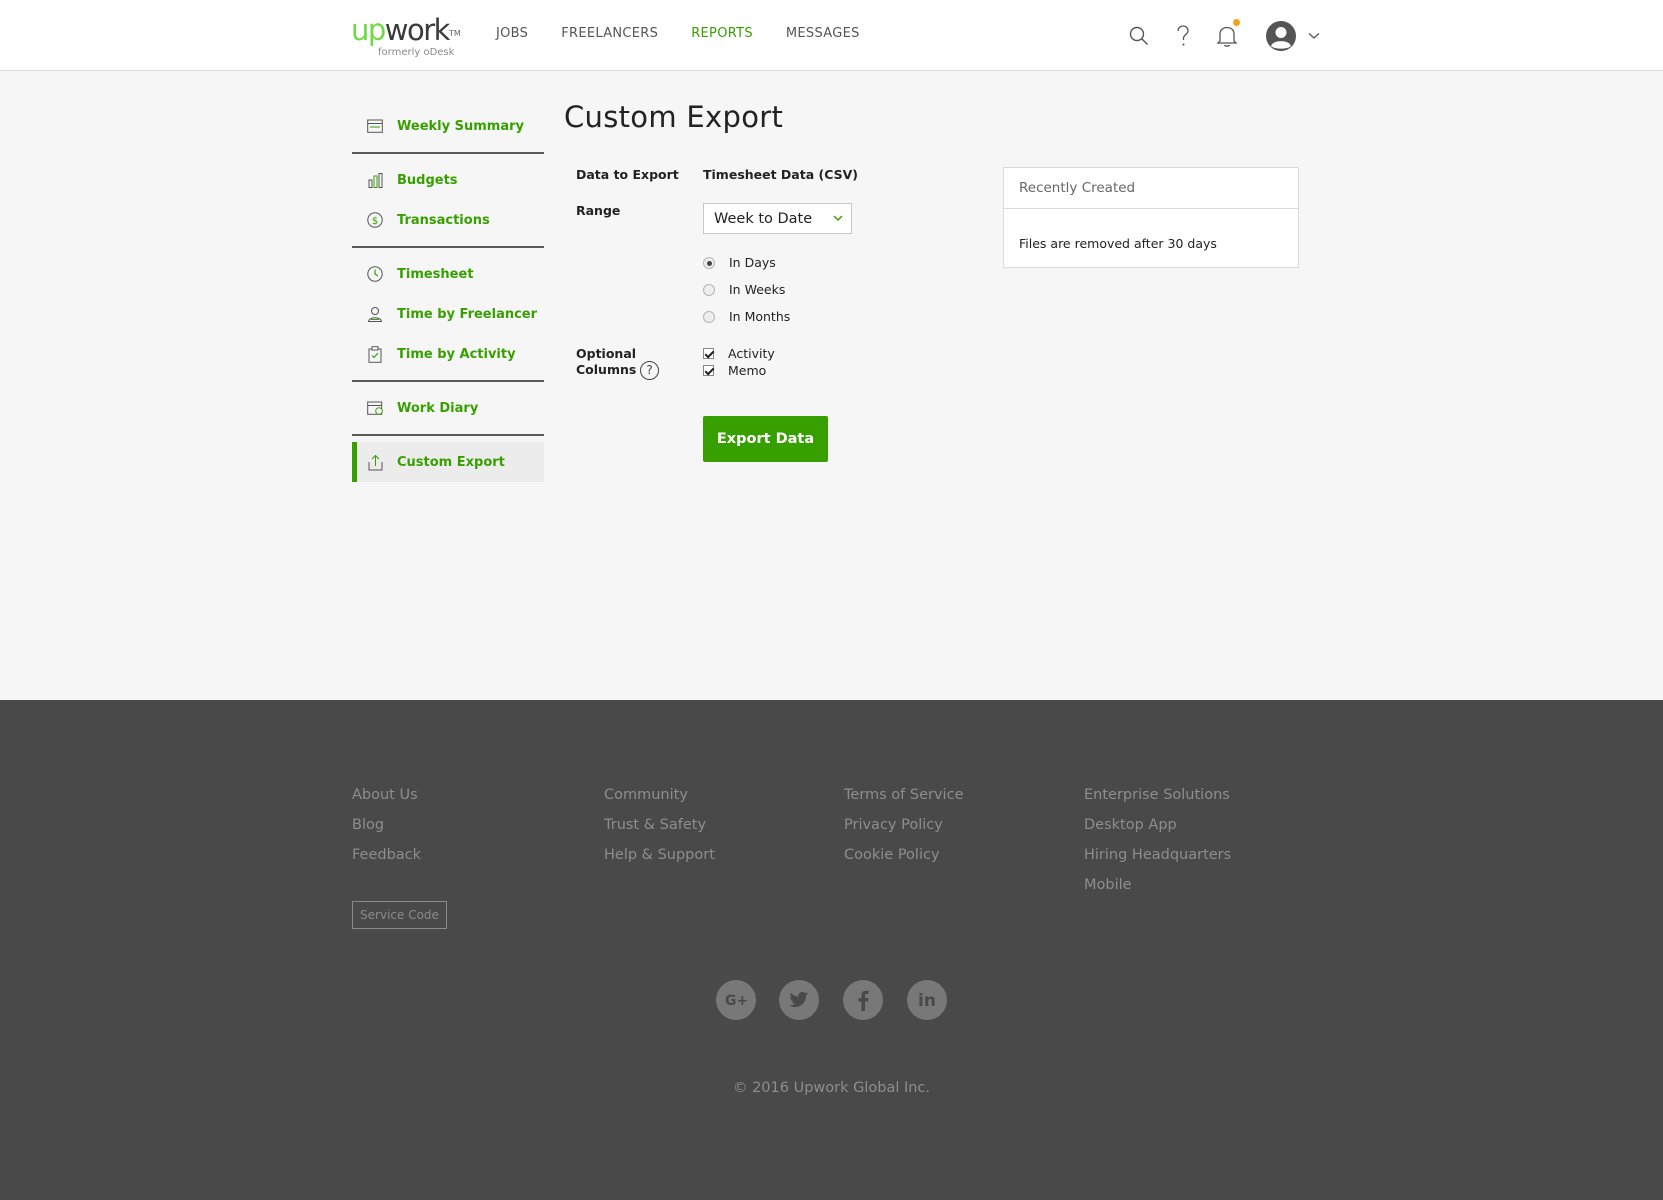 The height and width of the screenshot is (1200, 1663). I want to click on sidebar-item-label: Custom Export, so click(451, 462).